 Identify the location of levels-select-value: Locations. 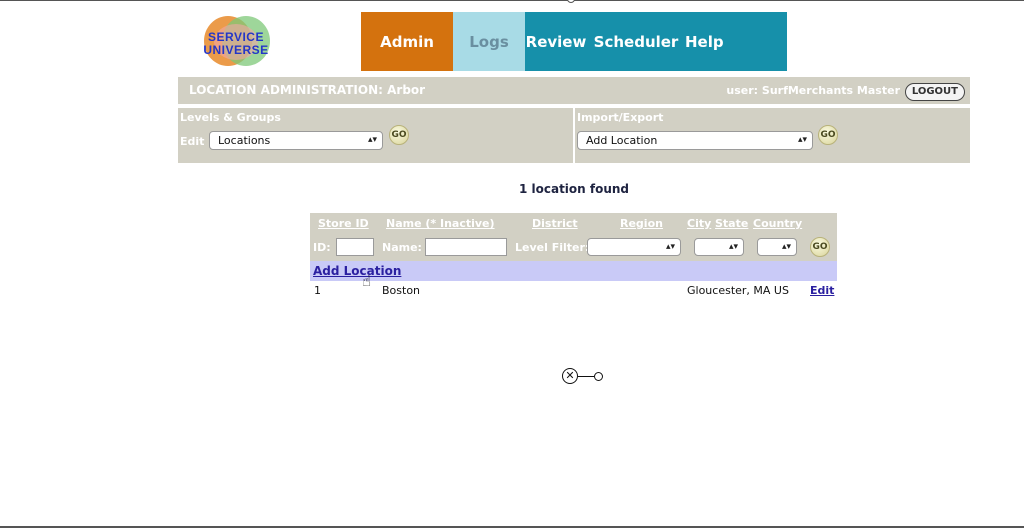
(244, 140).